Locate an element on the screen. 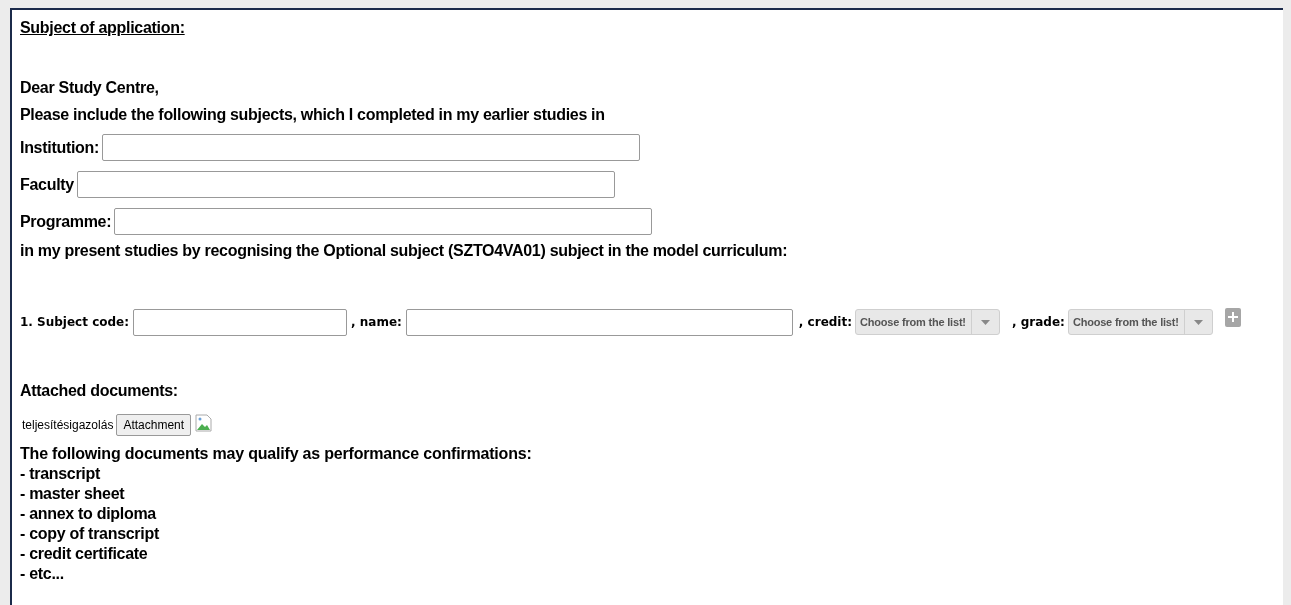 Image resolution: width=1291 pixels, height=605 pixels. subject-name-field is located at coordinates (599, 322).